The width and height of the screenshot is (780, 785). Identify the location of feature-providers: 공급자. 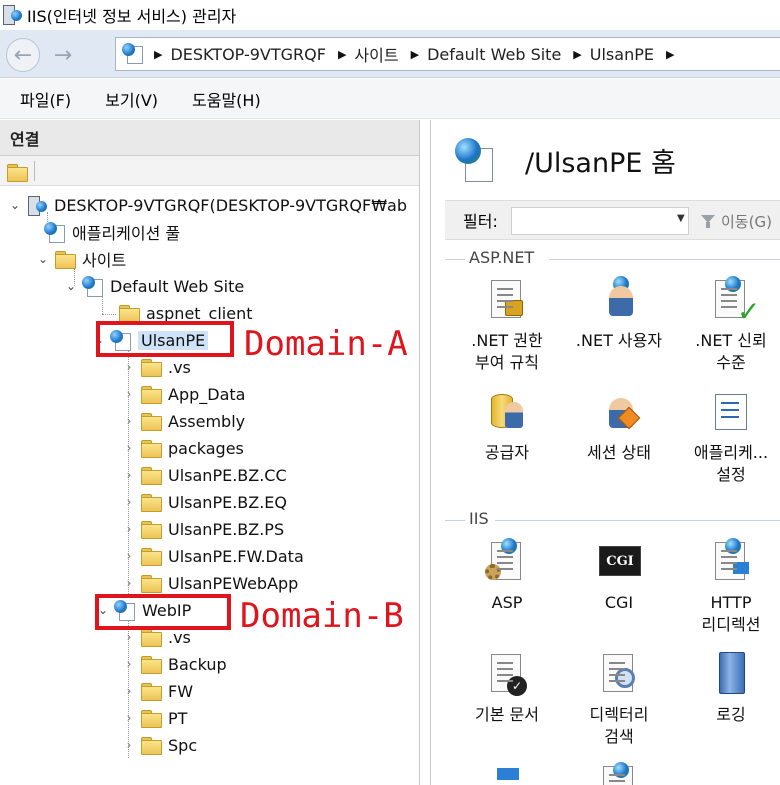
(507, 426).